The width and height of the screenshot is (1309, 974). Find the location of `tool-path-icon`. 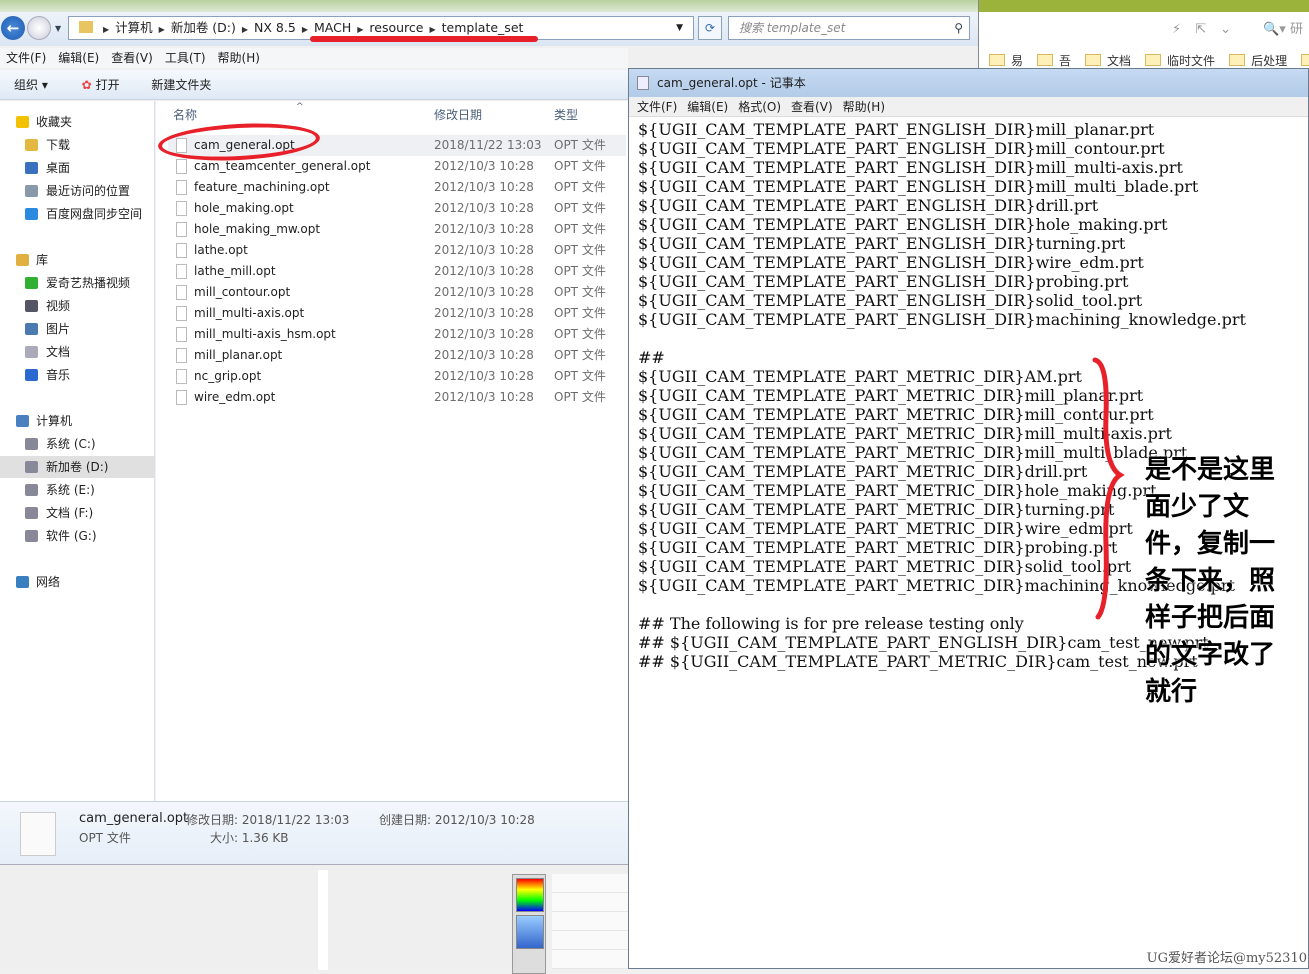

tool-path-icon is located at coordinates (530, 932).